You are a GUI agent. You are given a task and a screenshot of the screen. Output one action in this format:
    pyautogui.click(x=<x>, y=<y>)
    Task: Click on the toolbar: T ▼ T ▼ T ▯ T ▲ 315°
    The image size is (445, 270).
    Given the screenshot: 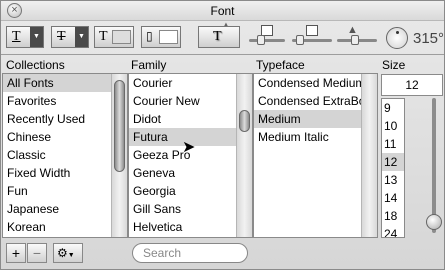 What is the action you would take?
    pyautogui.click(x=222, y=38)
    